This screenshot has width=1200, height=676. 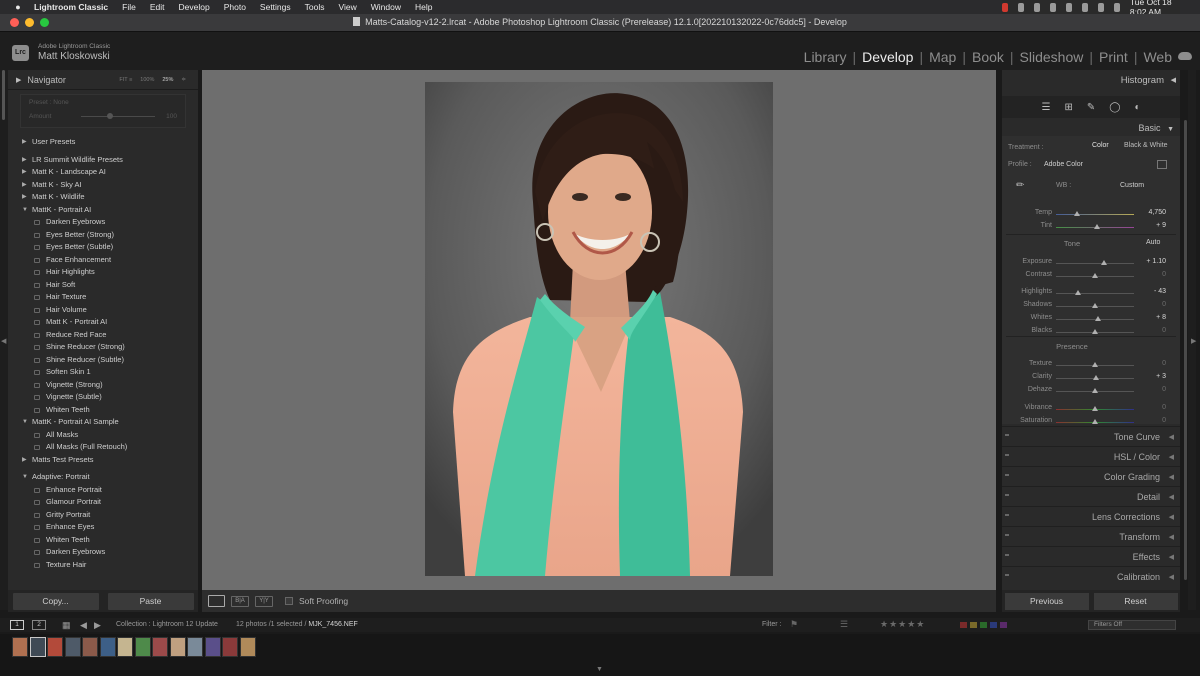 What do you see at coordinates (107, 490) in the screenshot?
I see `preset-item: Enhance Portrait` at bounding box center [107, 490].